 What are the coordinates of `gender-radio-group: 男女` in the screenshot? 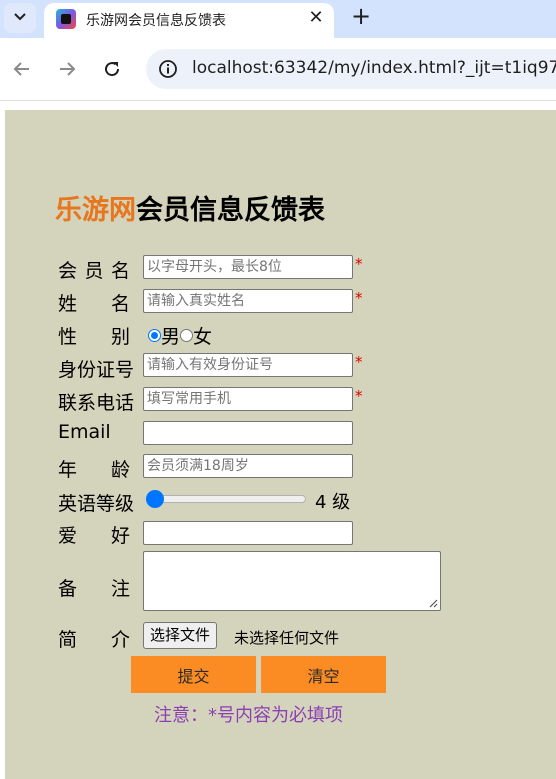 It's located at (180, 335).